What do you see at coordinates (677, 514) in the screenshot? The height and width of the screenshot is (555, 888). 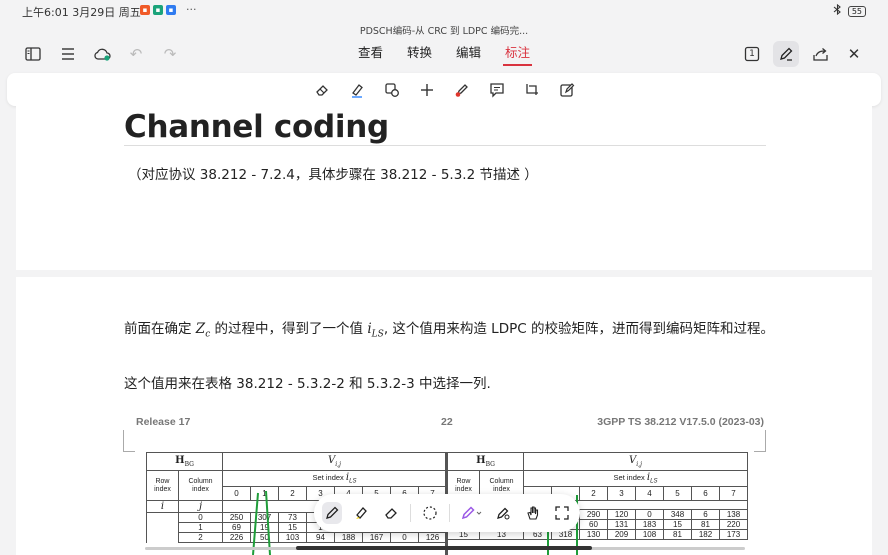 I see `table-cell: 348` at bounding box center [677, 514].